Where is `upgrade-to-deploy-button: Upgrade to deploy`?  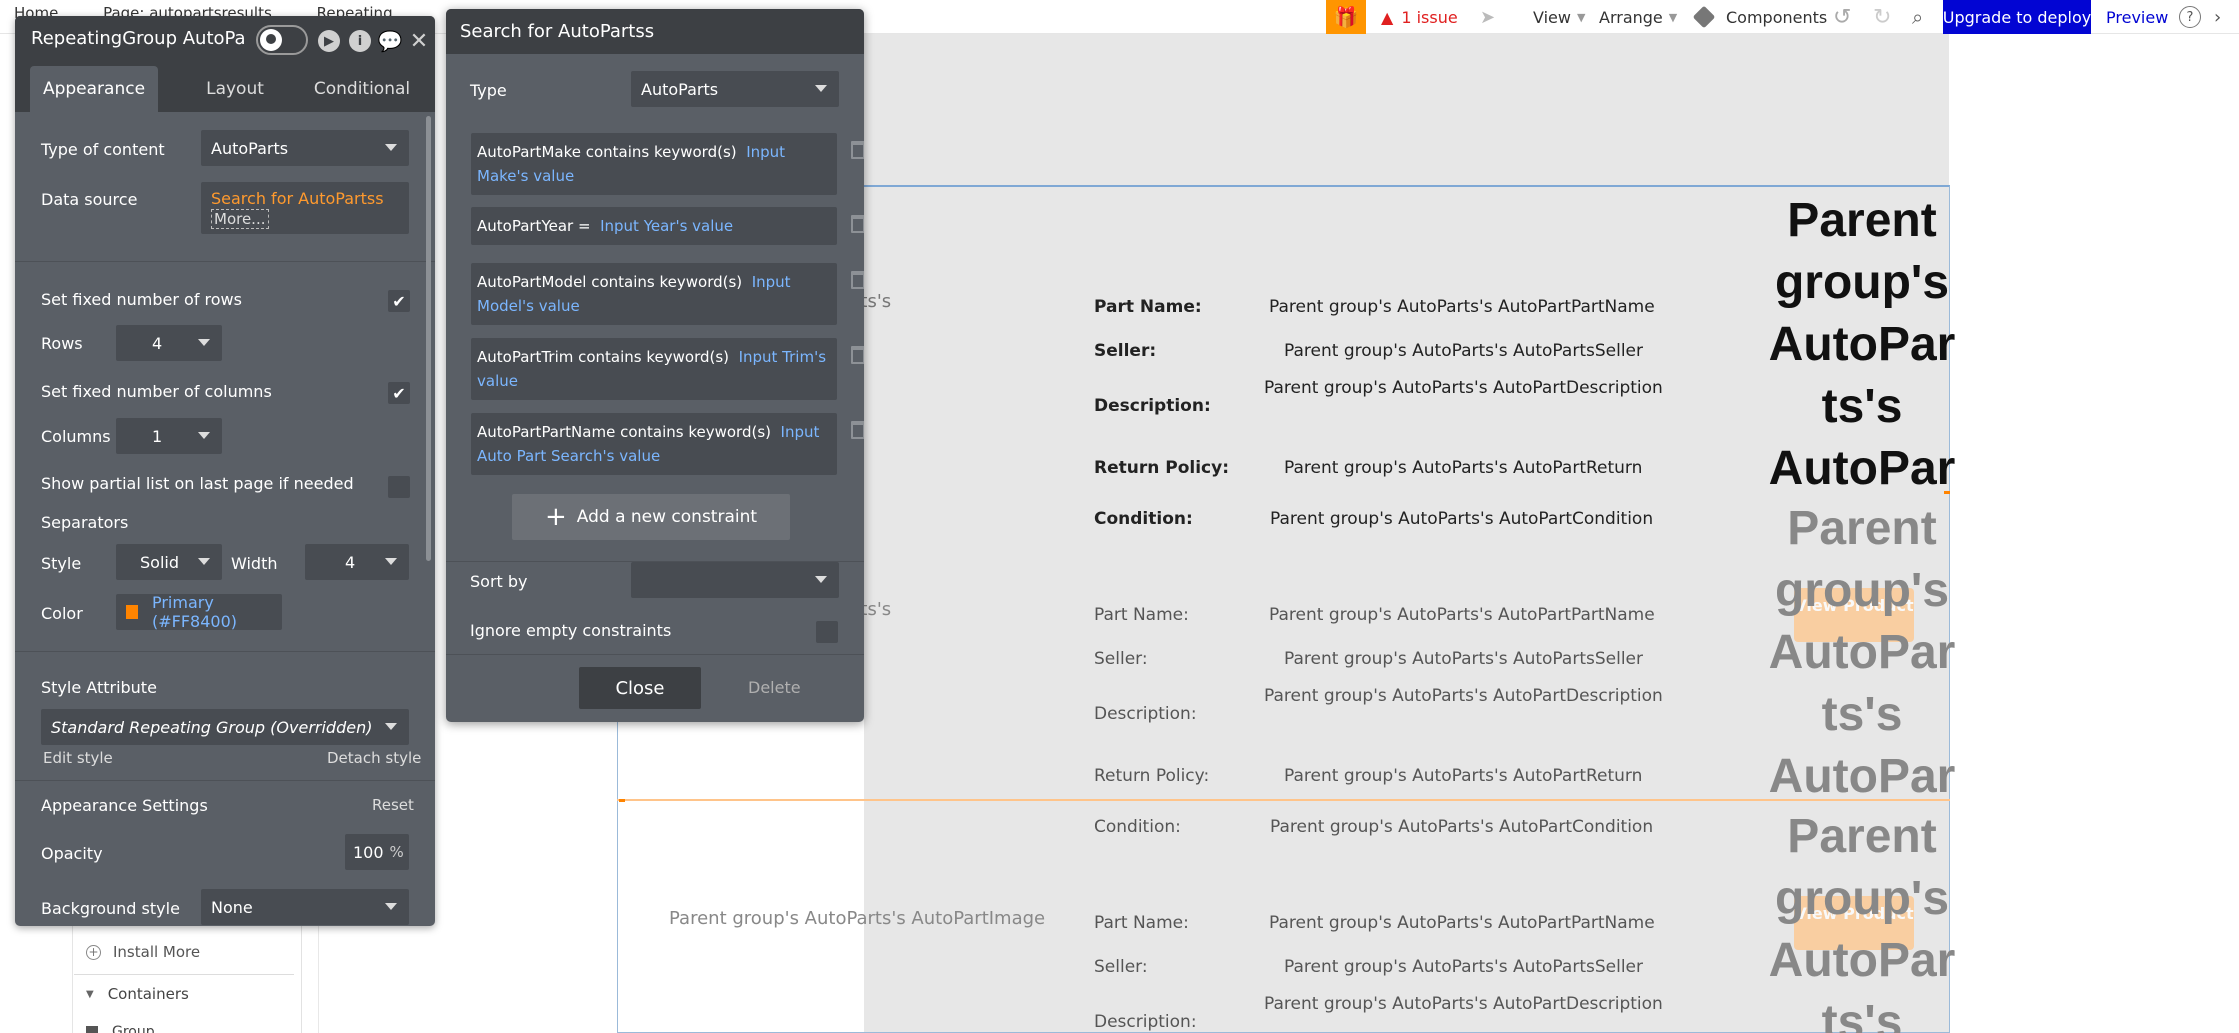 upgrade-to-deploy-button: Upgrade to deploy is located at coordinates (2017, 17).